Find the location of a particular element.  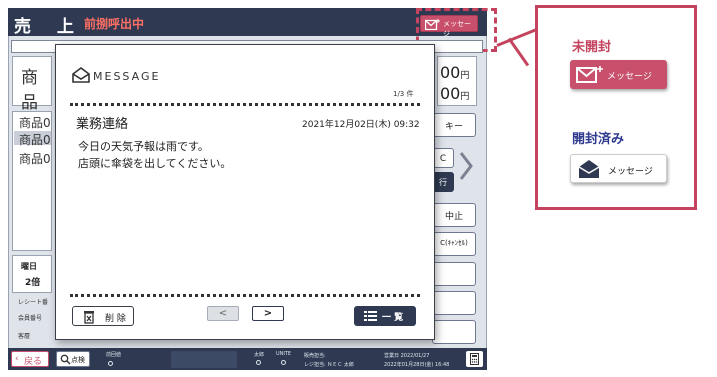

message-list-button: 一 覧 is located at coordinates (385, 316).